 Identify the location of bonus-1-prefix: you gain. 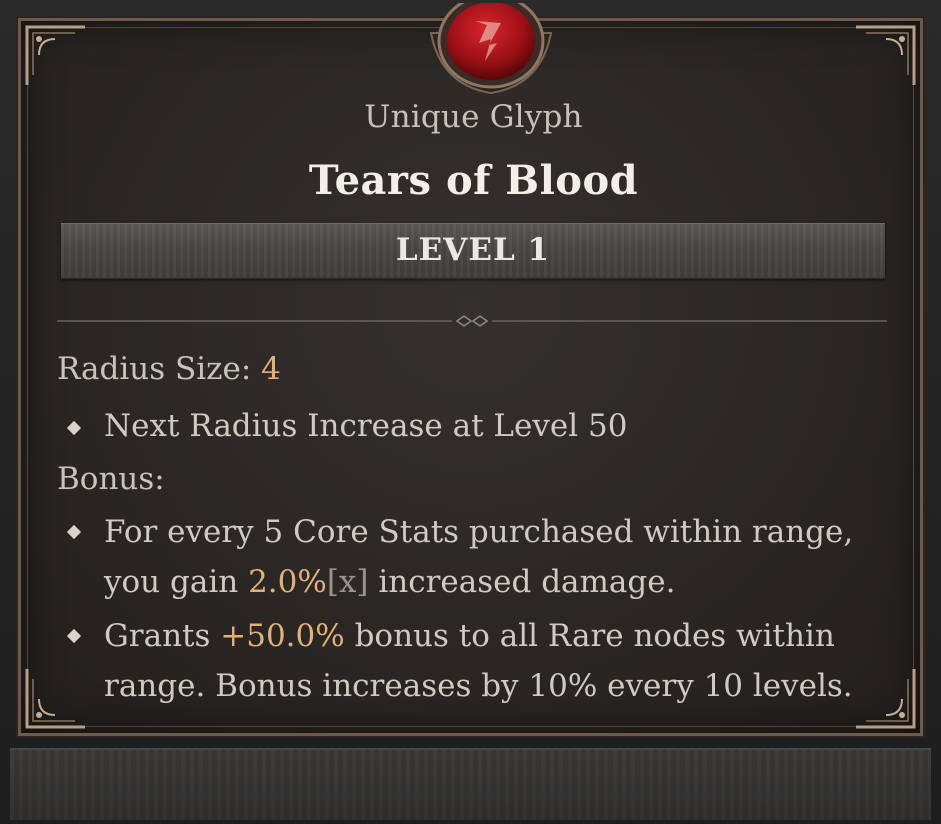
(176, 582).